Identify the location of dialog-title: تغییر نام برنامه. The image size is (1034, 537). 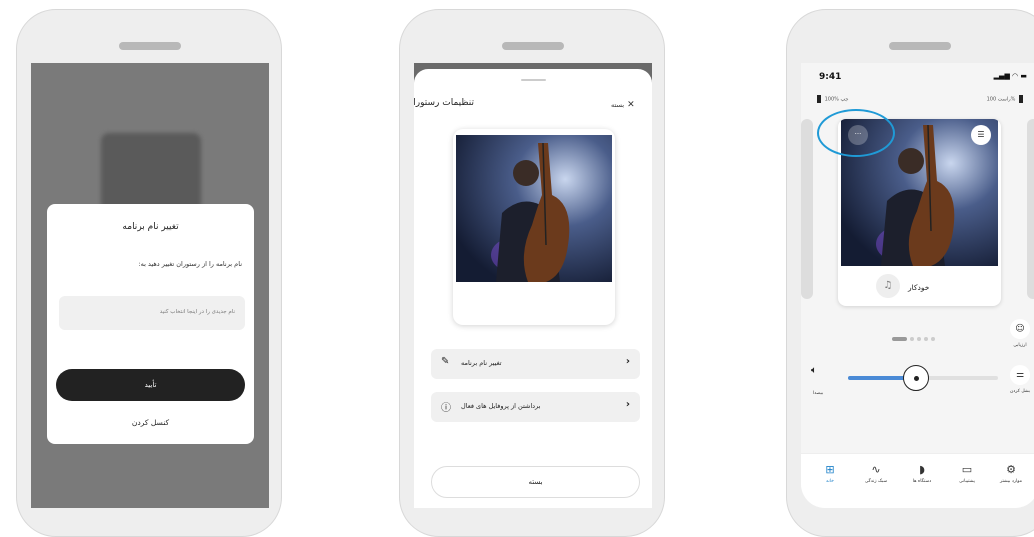
(150, 227).